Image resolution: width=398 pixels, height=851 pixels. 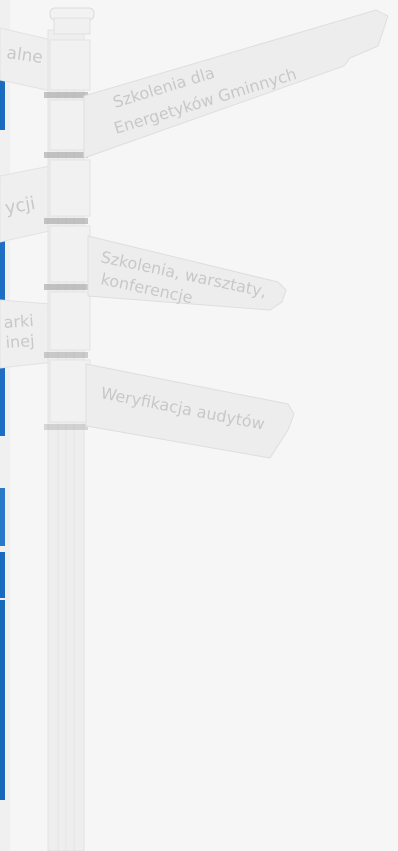 I want to click on left-sign-3-text-2: inej, so click(x=20, y=341).